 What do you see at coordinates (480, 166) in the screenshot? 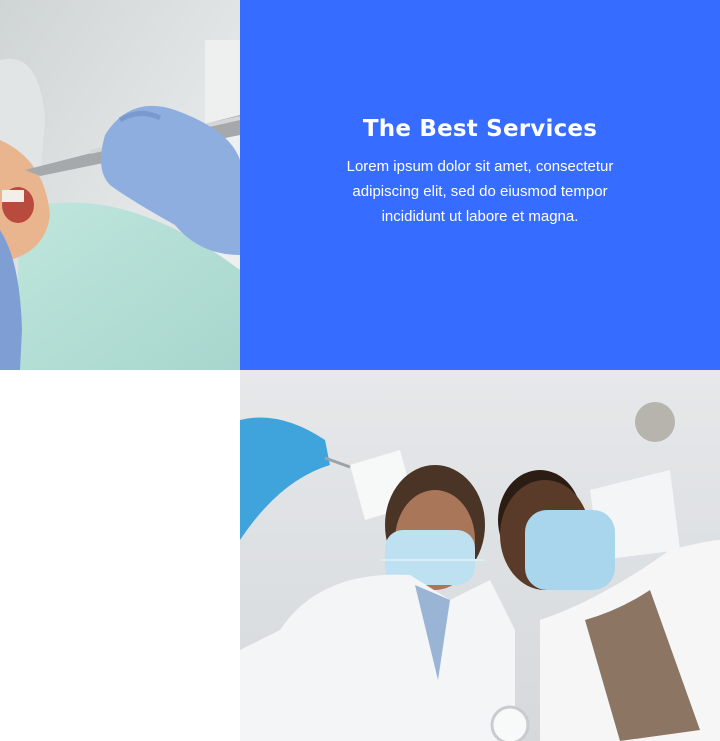
I see `promo-line: Lorem ipsum dolor sit amet, consectetur` at bounding box center [480, 166].